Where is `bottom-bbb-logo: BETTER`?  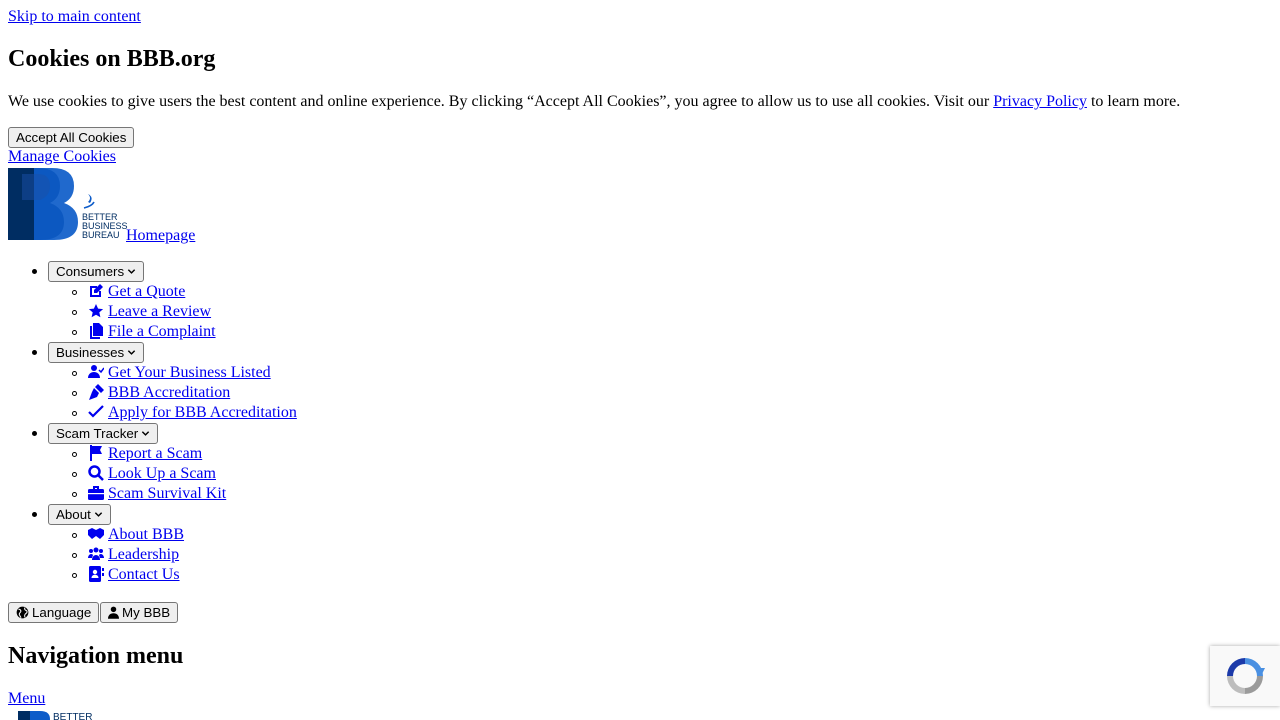
bottom-bbb-logo: BETTER is located at coordinates (63, 714).